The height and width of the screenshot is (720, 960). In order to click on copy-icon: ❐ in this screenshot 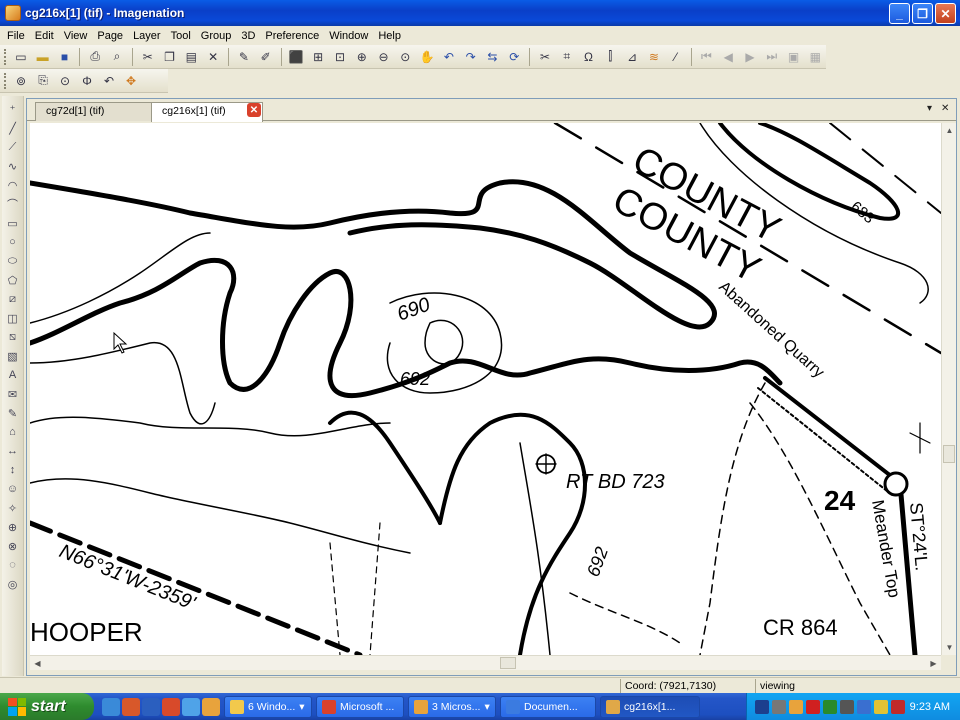, I will do `click(170, 57)`.